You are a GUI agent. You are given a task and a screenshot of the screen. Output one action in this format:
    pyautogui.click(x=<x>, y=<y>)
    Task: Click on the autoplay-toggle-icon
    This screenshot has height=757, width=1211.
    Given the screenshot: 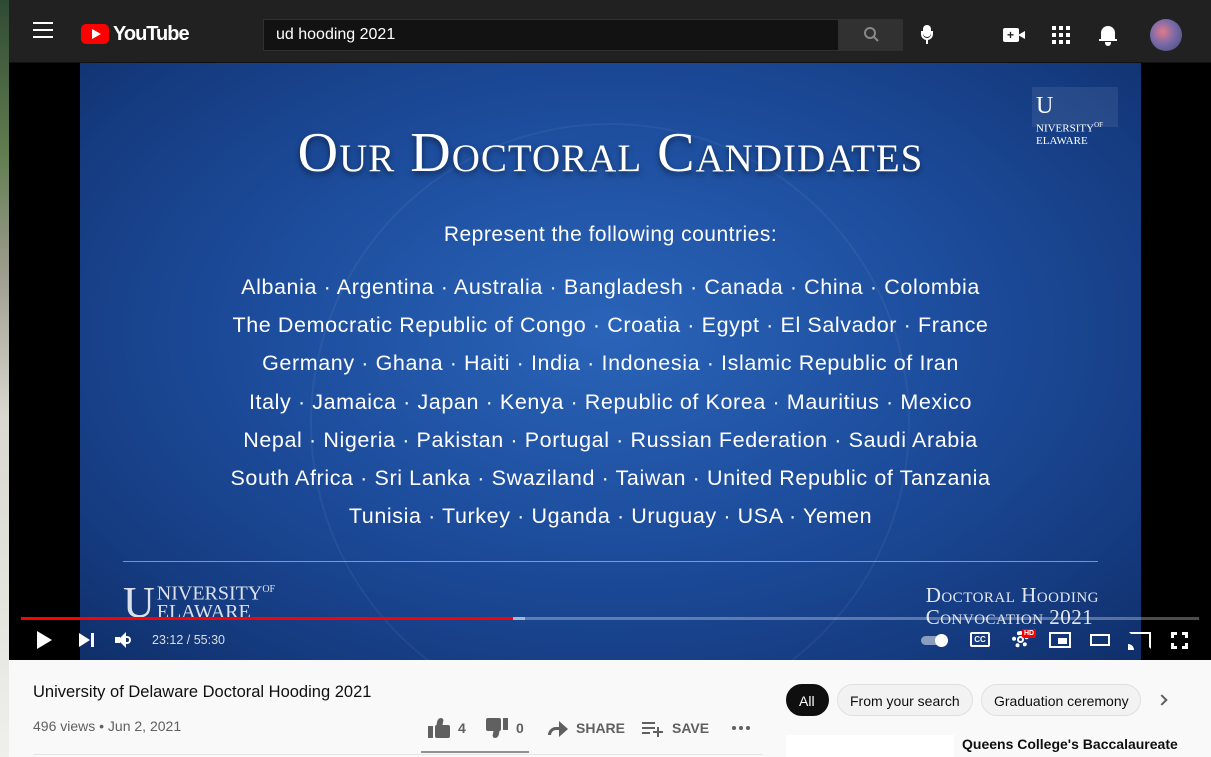 What is the action you would take?
    pyautogui.click(x=936, y=640)
    